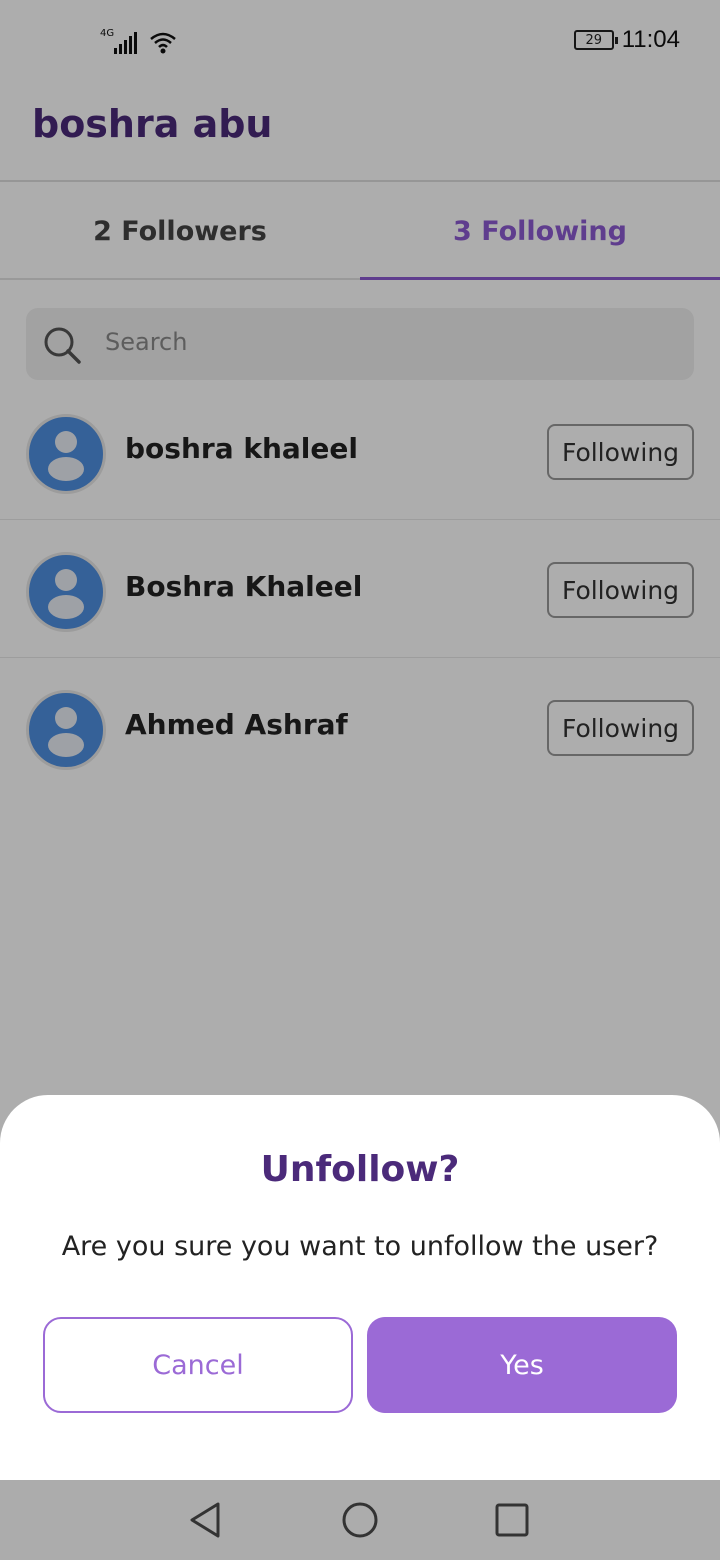  I want to click on system-nav-bar, so click(360, 1520).